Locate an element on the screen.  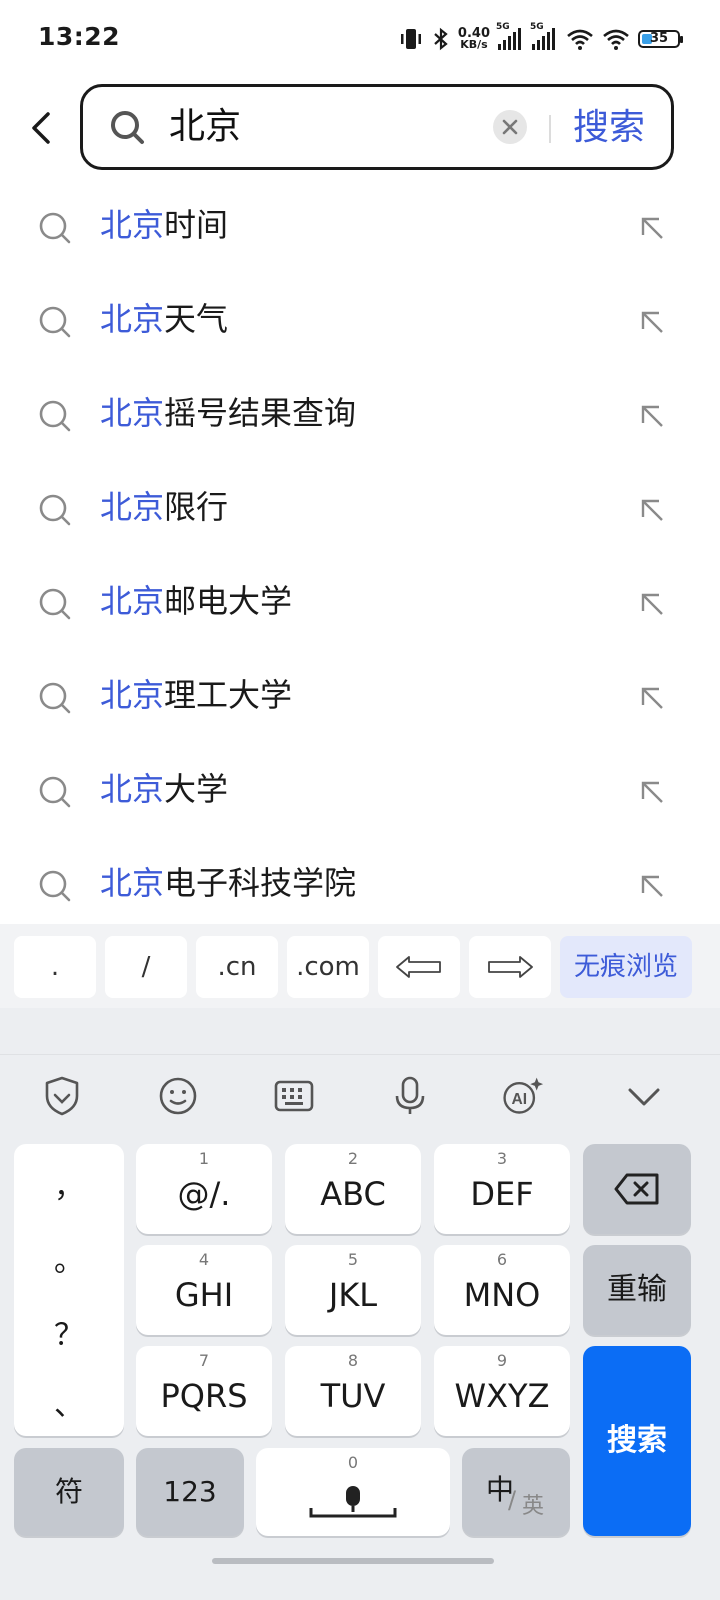
svg-text: AI is located at coordinates (519, 1099).